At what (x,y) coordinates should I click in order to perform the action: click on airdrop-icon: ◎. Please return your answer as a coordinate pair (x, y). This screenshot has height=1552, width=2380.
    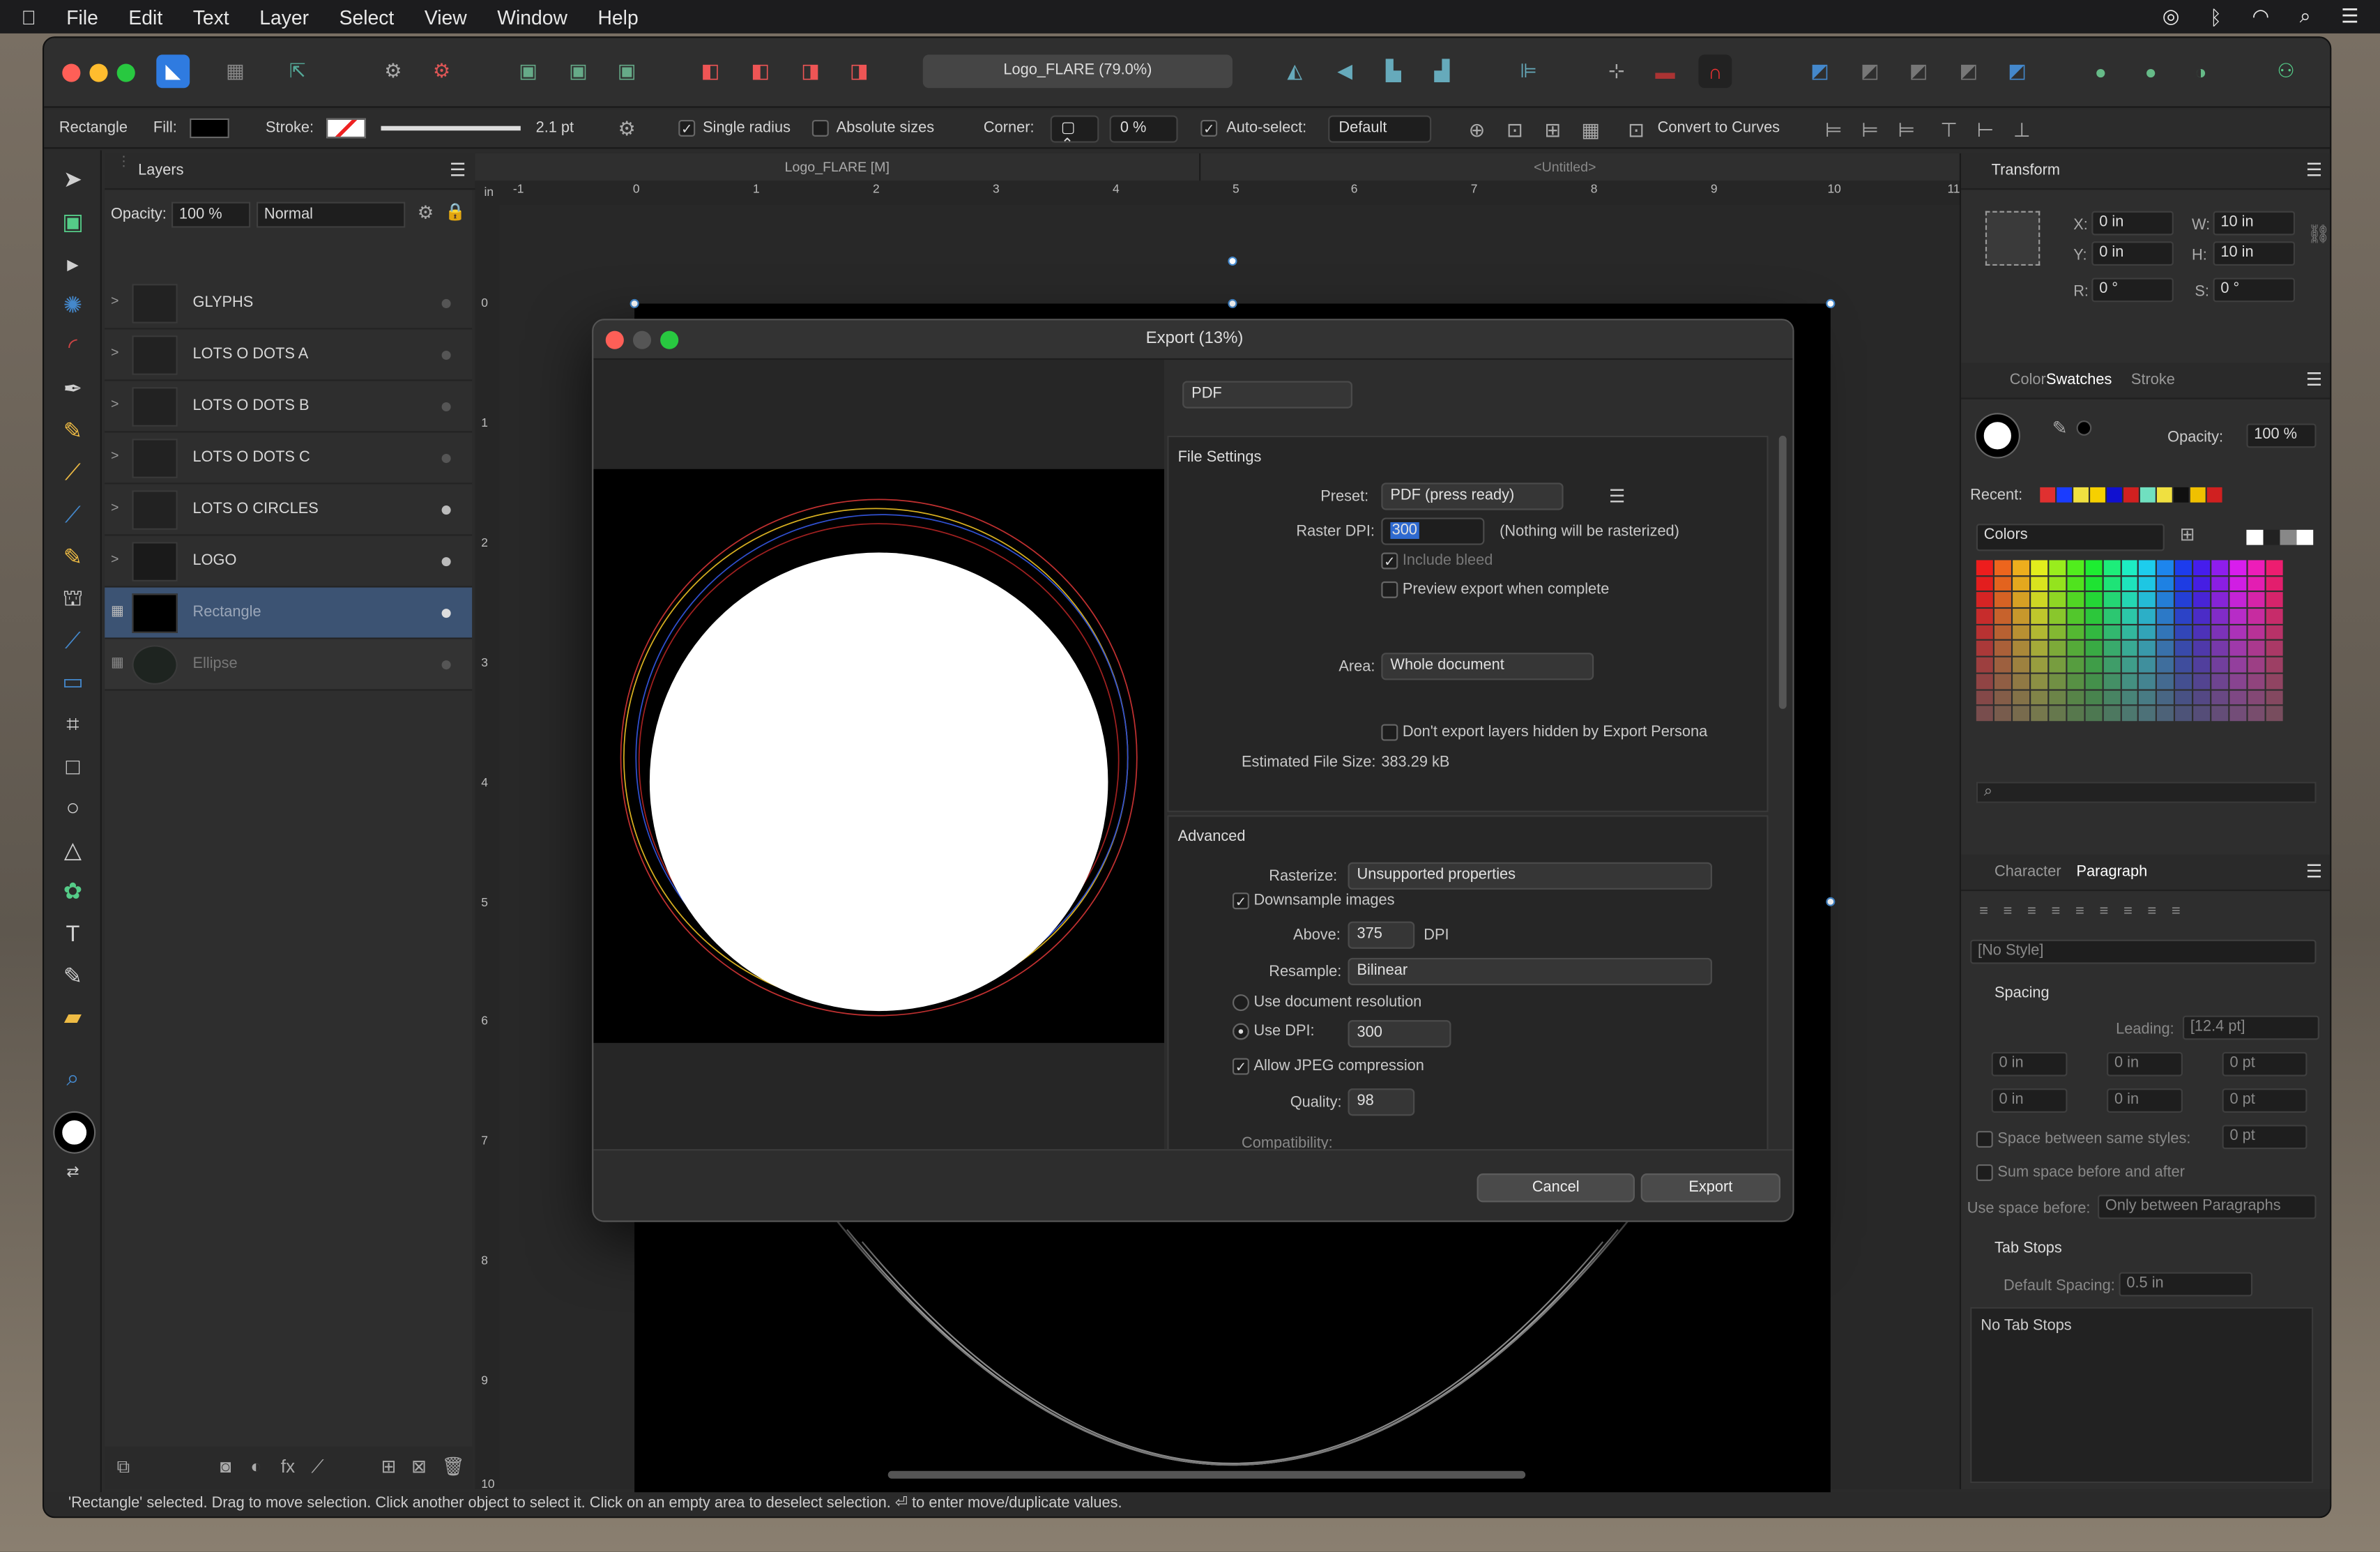
    Looking at the image, I should click on (2171, 17).